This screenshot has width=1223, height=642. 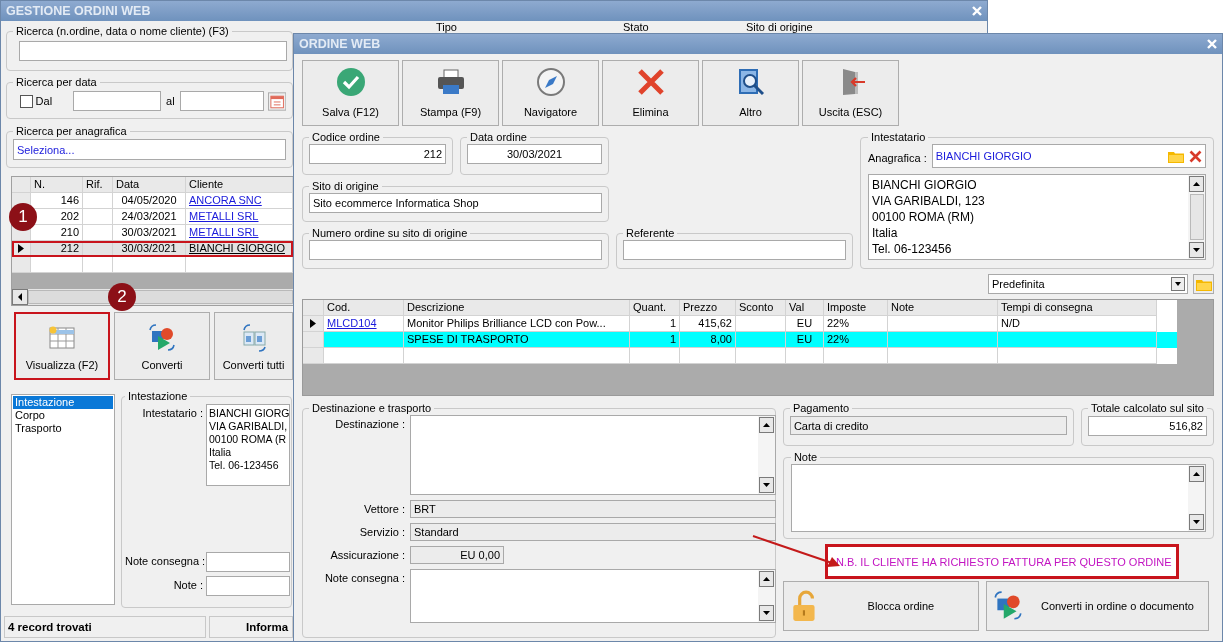 What do you see at coordinates (63, 428) in the screenshot?
I see `section-item: Trasporto` at bounding box center [63, 428].